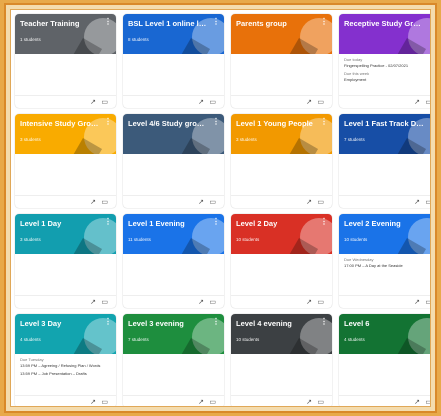 The width and height of the screenshot is (441, 416). What do you see at coordinates (65, 261) in the screenshot?
I see `class-card: Level 1 Day 3 students ⋮ ↗ ▭` at bounding box center [65, 261].